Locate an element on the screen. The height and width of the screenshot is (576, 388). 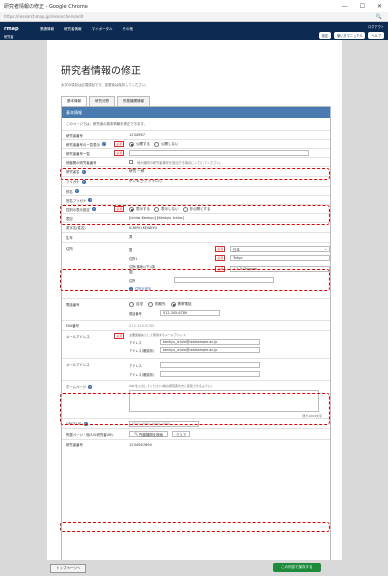
radio-label: 公開しない is located at coordinates (170, 143).